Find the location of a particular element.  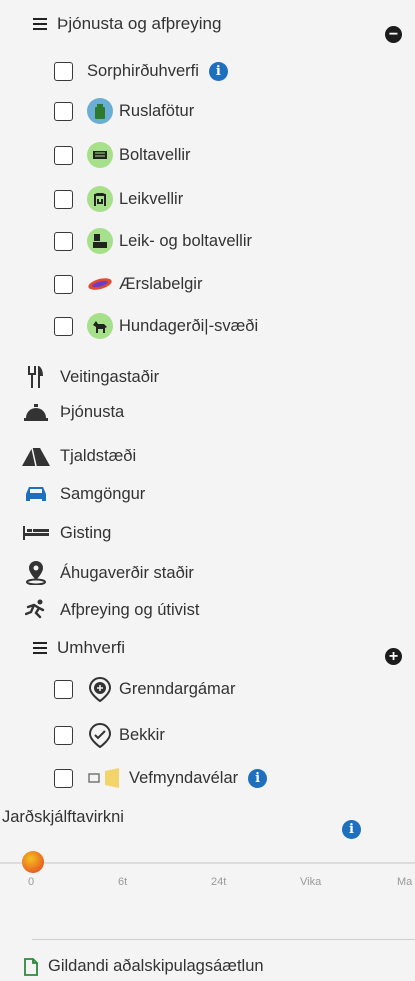

category-tjaldstaedi: Tjaldstæði is located at coordinates (79, 456).